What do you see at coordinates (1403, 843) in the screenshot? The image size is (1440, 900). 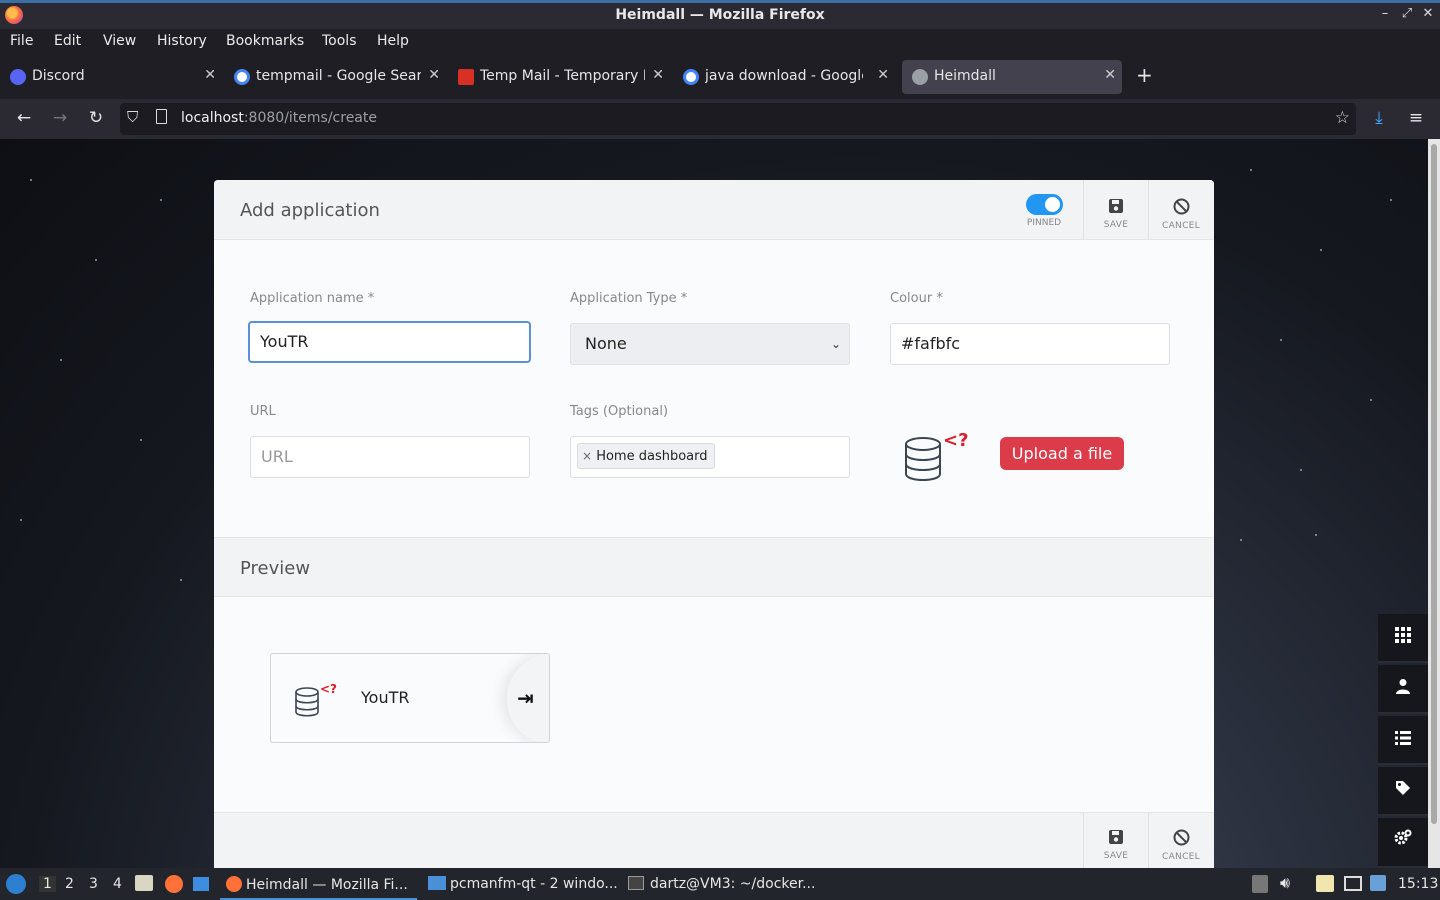 I see `settings-icon` at bounding box center [1403, 843].